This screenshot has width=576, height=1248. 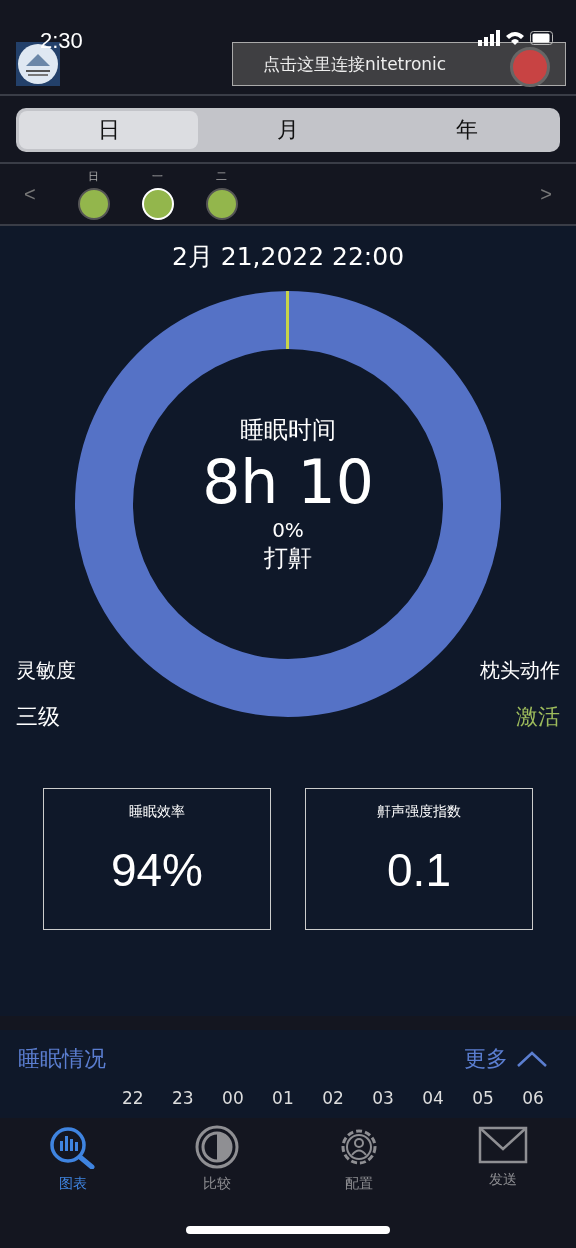 I want to click on day-label: 日, so click(x=94, y=176).